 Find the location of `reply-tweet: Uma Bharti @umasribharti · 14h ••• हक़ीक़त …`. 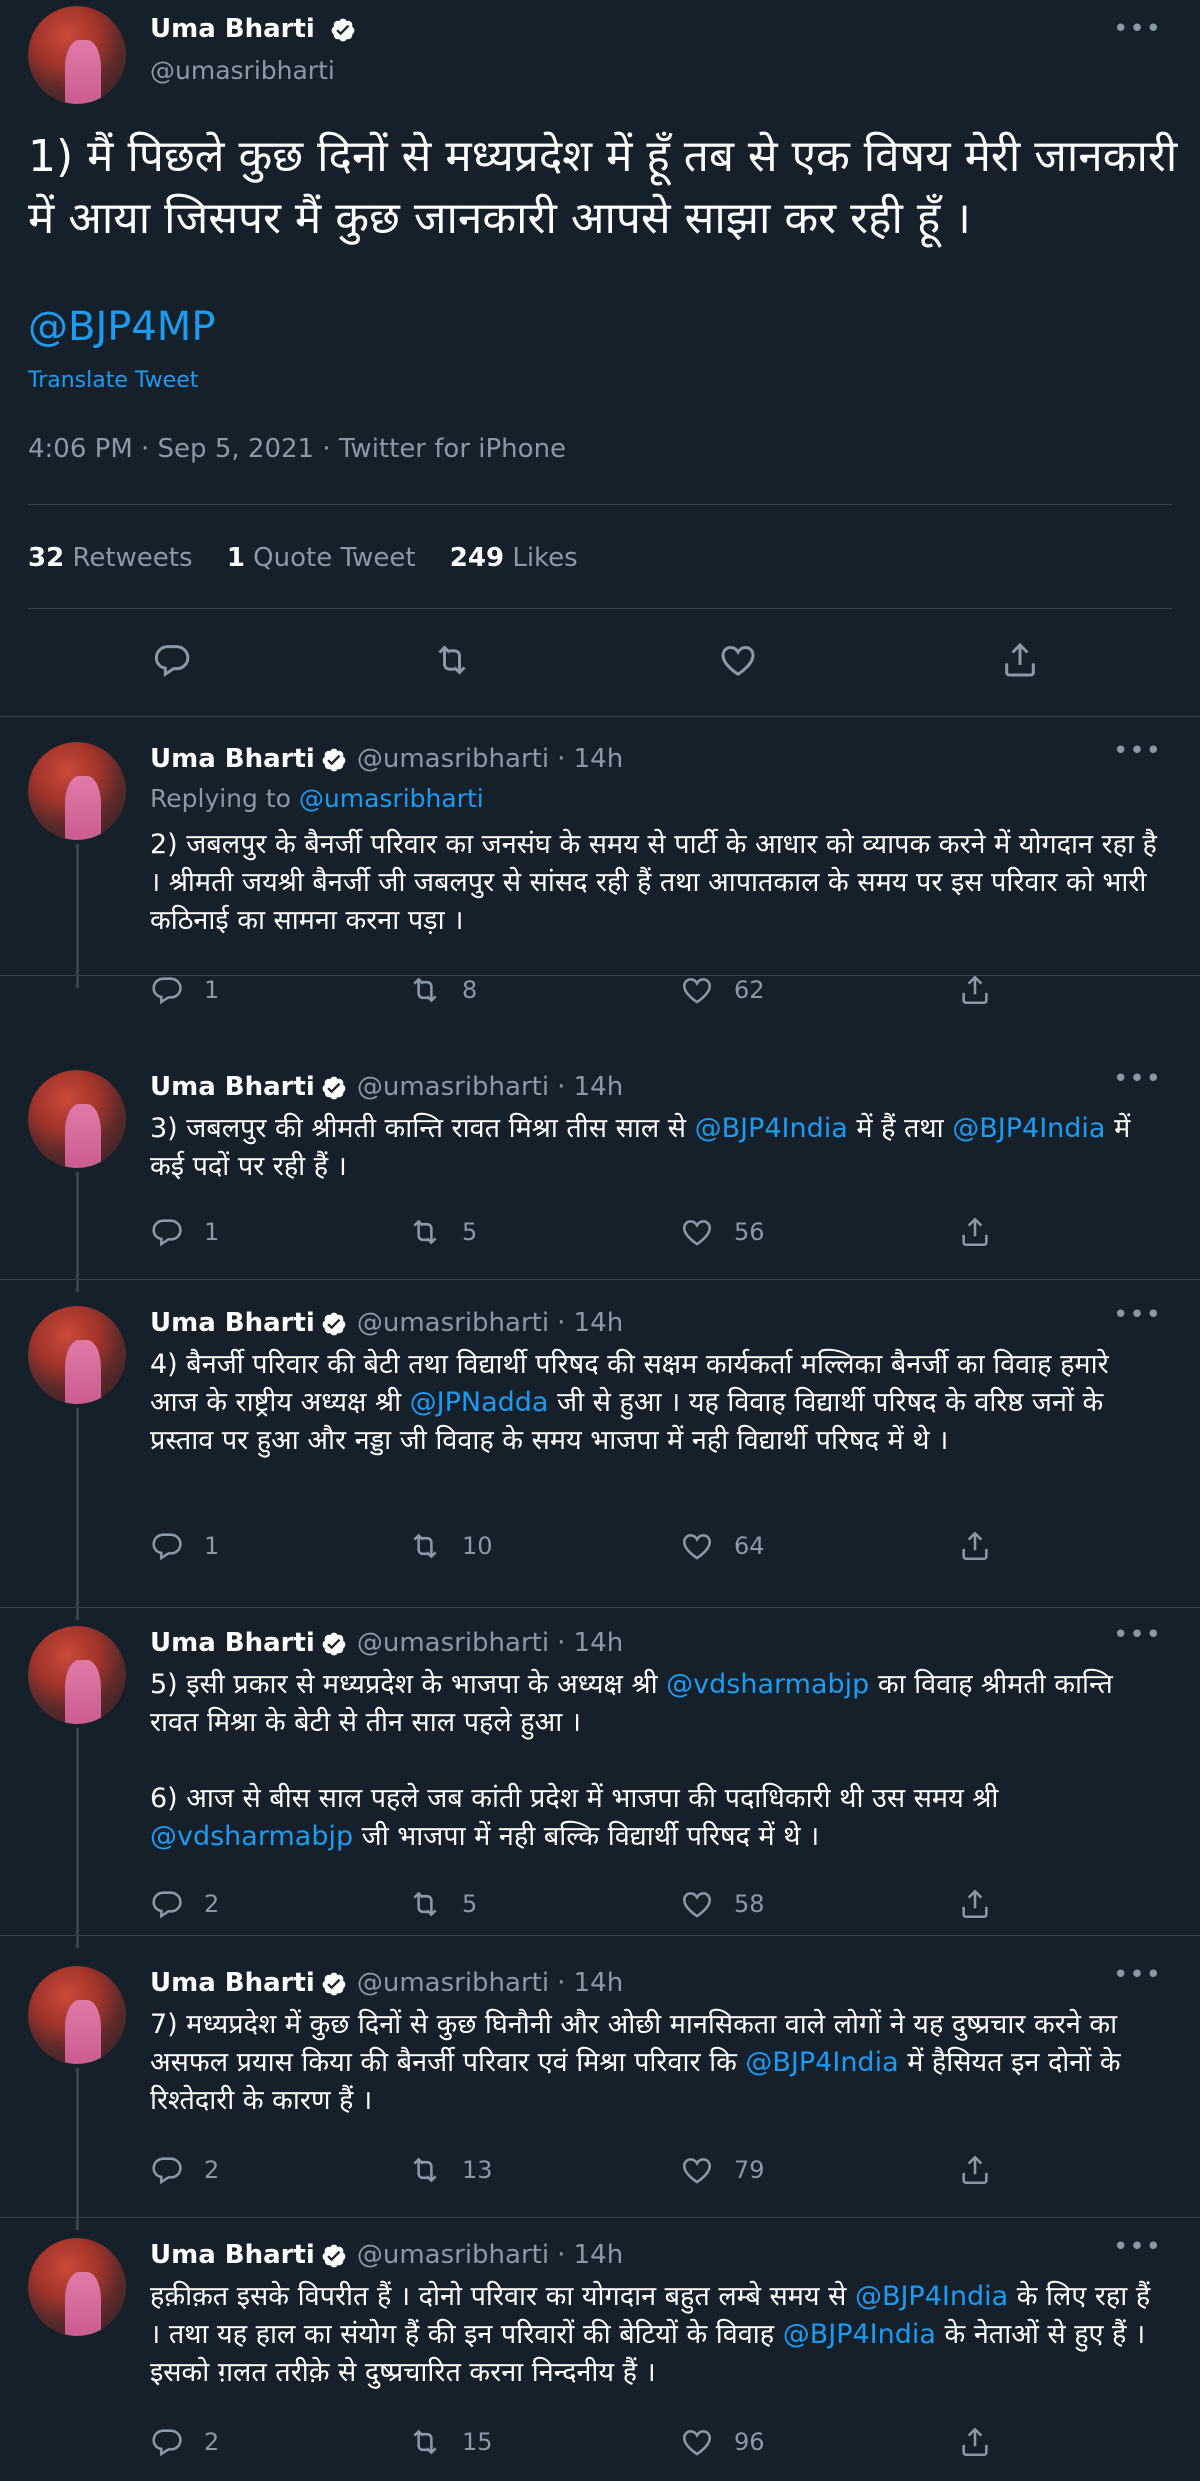

reply-tweet: Uma Bharti @umasribharti · 14h ••• हक़ीक़त … is located at coordinates (600, 2351).